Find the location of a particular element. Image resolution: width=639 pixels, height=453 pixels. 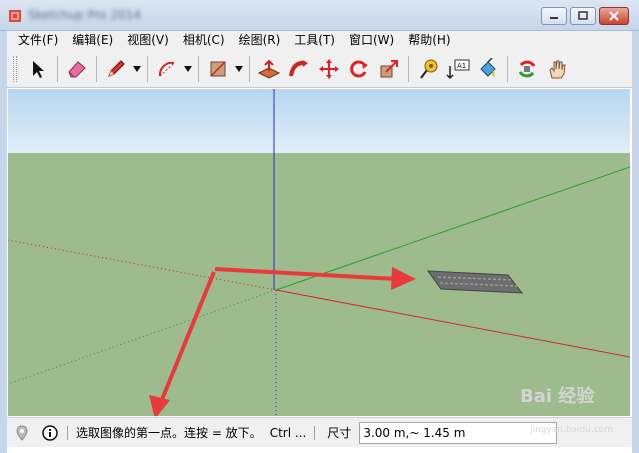

window-title: Sketchup Pro 2014 is located at coordinates (84, 15).